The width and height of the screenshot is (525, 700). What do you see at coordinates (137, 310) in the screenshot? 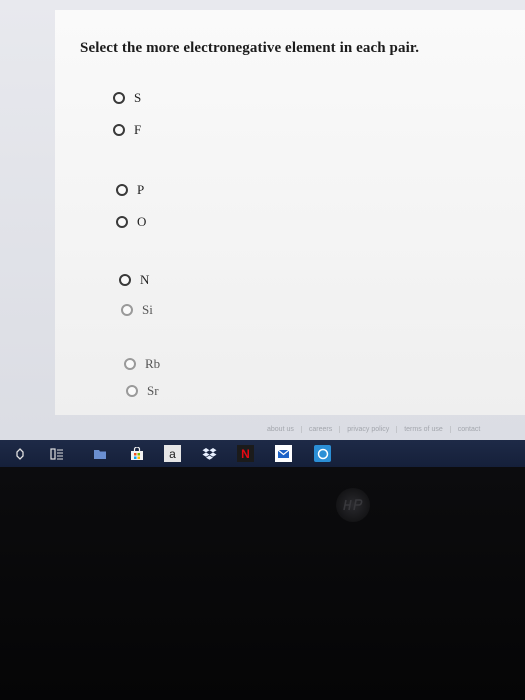
I see `option-si: Si` at bounding box center [137, 310].